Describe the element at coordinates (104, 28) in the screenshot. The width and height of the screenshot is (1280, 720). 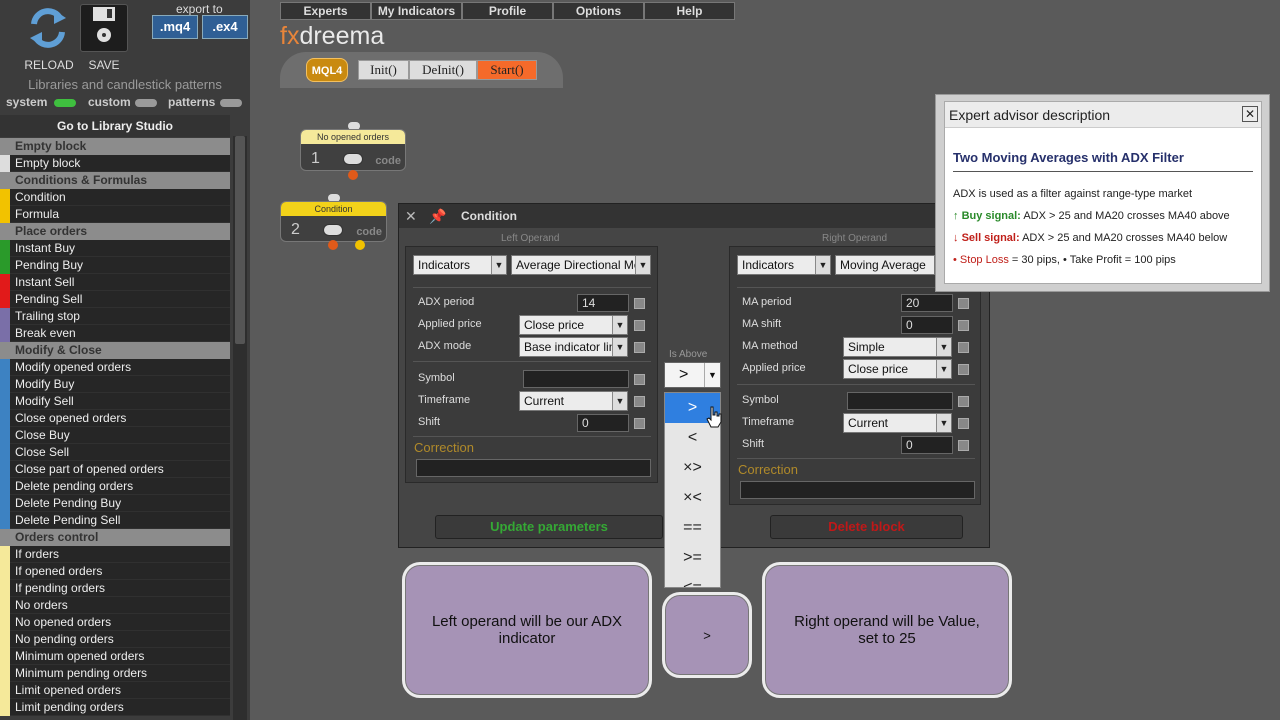
I see `save-icon` at that location.